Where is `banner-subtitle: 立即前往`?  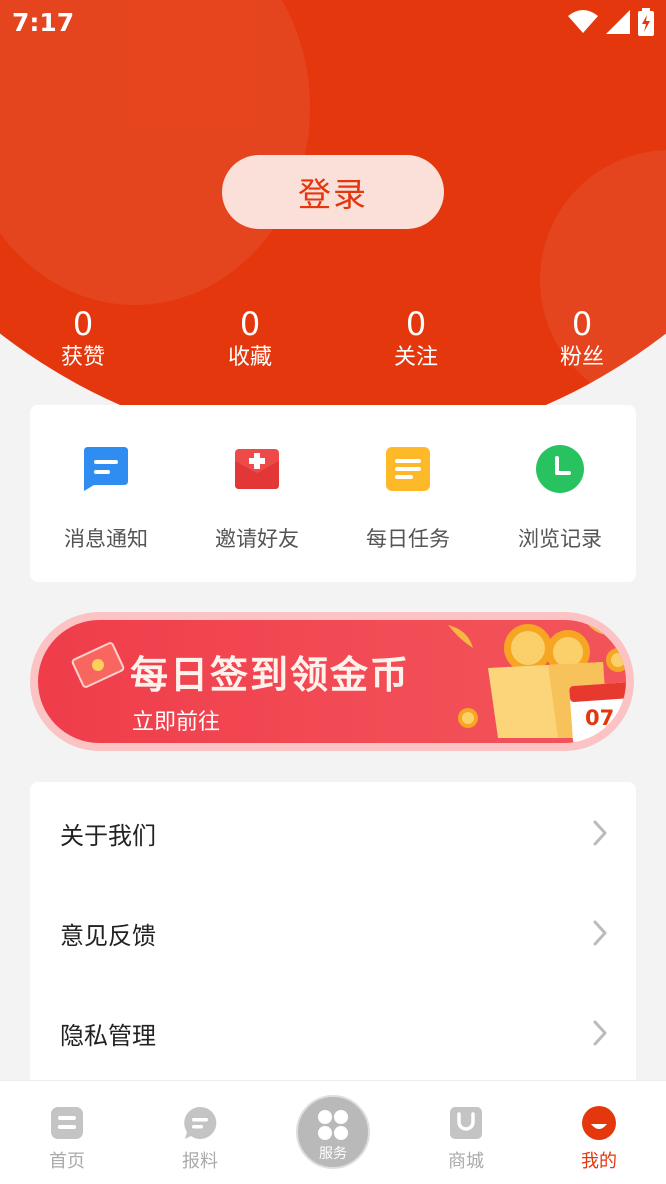 banner-subtitle: 立即前往 is located at coordinates (176, 722).